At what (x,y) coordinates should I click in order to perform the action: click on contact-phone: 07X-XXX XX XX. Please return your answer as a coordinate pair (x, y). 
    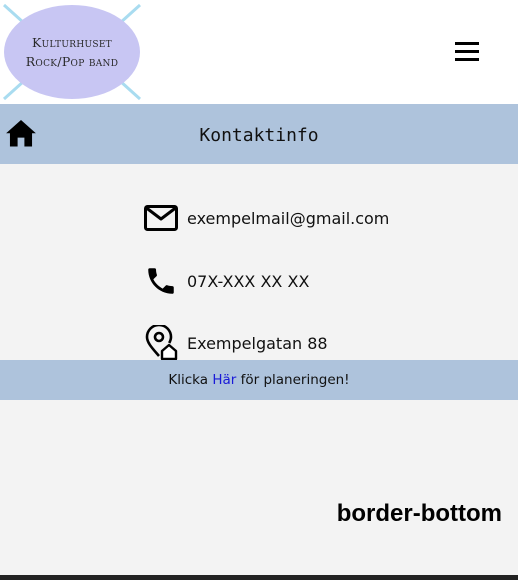
    Looking at the image, I should click on (248, 281).